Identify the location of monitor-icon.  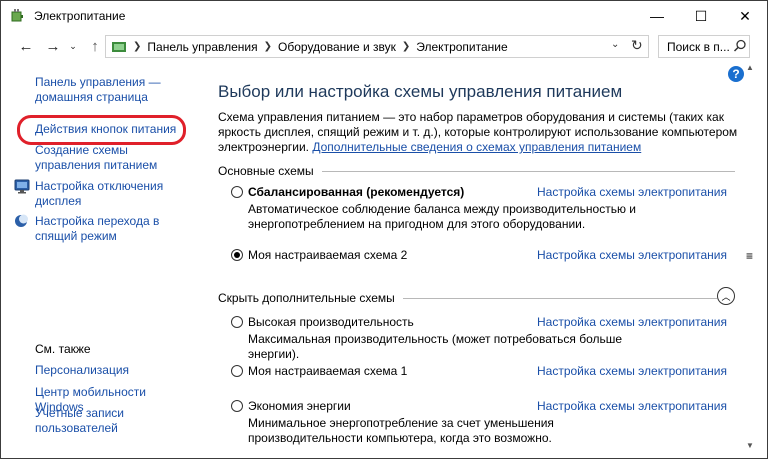
(22, 186).